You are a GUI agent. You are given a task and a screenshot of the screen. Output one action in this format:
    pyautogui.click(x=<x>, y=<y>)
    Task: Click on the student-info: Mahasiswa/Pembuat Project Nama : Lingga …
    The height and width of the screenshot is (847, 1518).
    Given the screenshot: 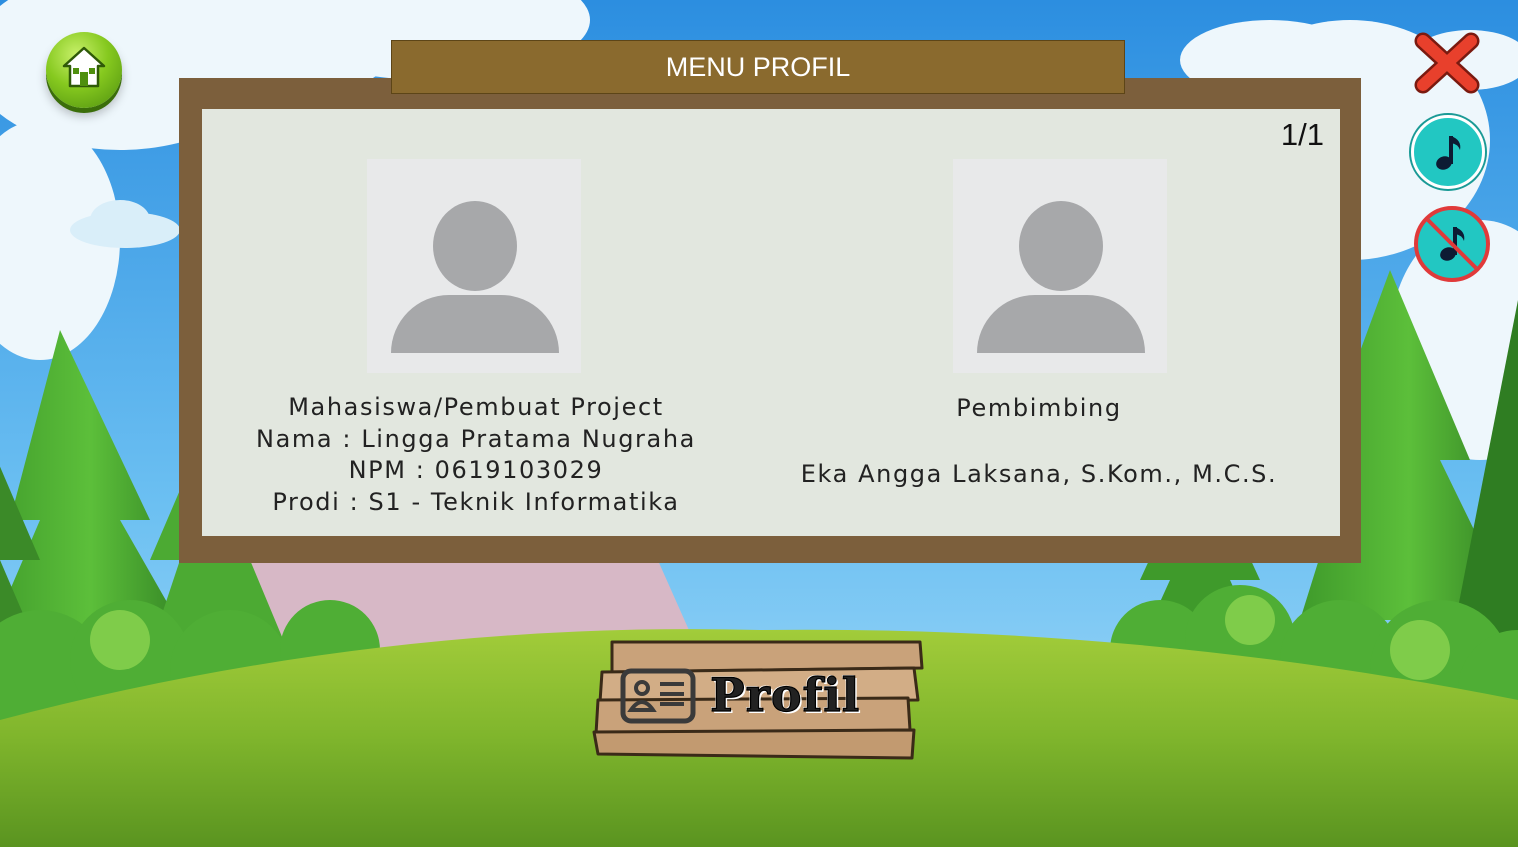 What is the action you would take?
    pyautogui.click(x=476, y=455)
    